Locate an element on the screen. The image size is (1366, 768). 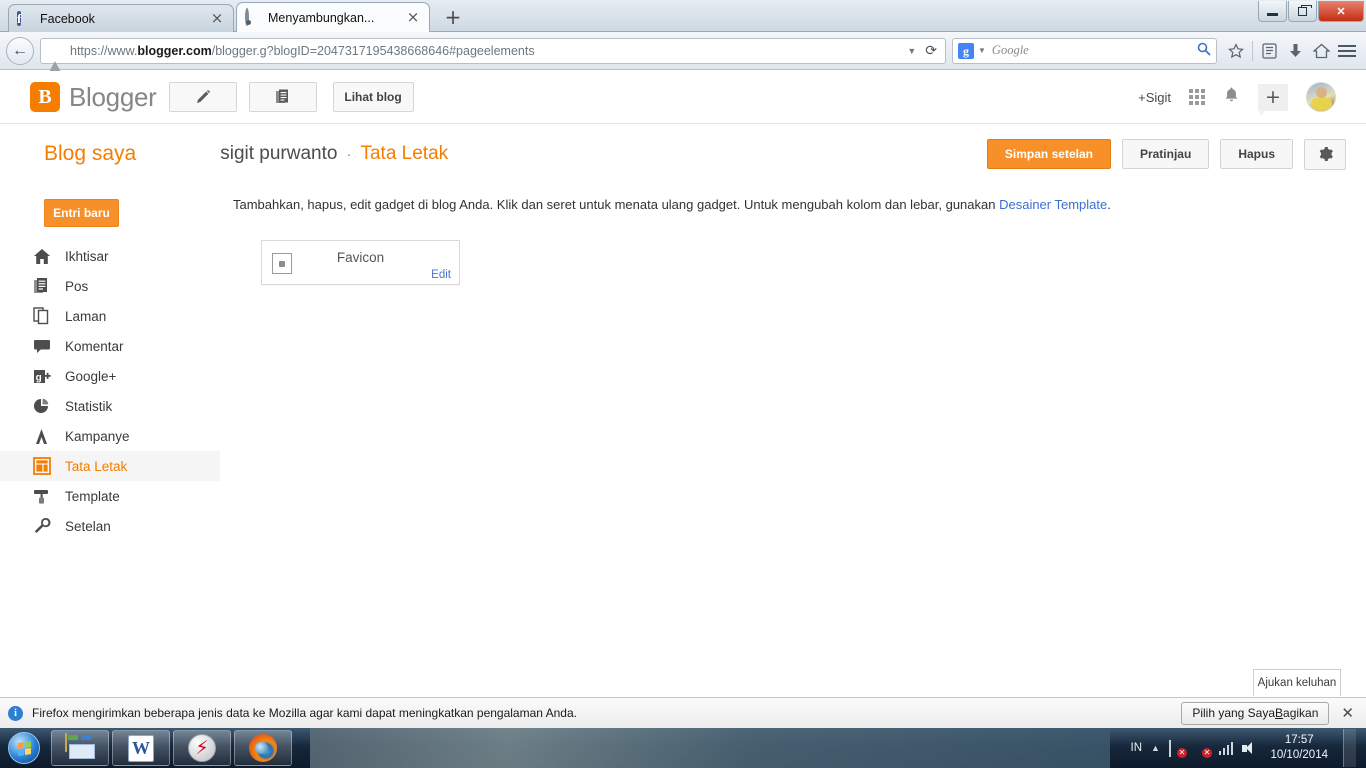
show-desktop-button is located at coordinates (1349, 748).